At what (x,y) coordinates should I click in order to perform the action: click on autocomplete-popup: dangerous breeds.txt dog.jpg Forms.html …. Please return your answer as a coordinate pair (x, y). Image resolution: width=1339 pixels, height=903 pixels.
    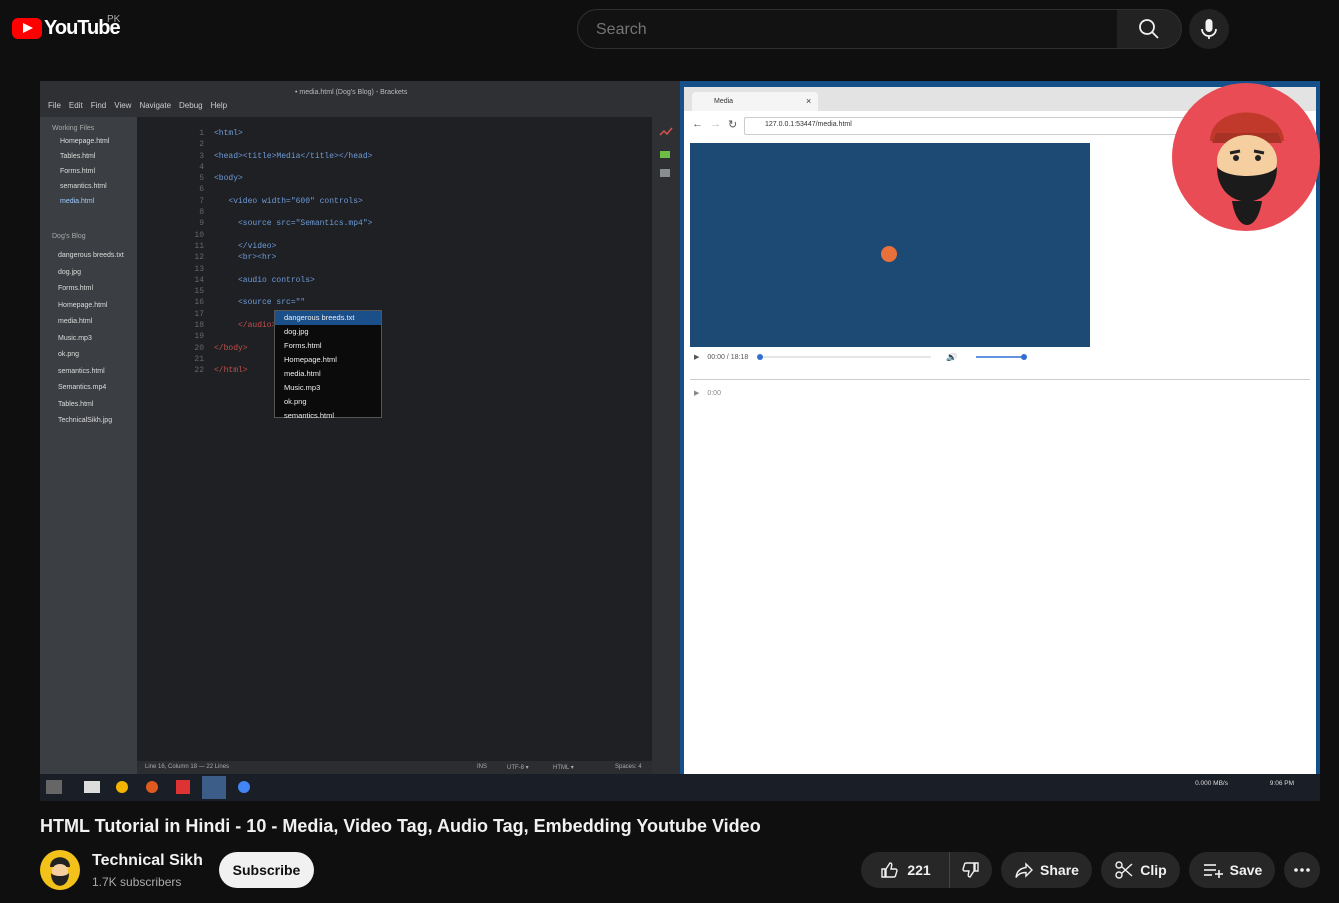
    Looking at the image, I should click on (328, 364).